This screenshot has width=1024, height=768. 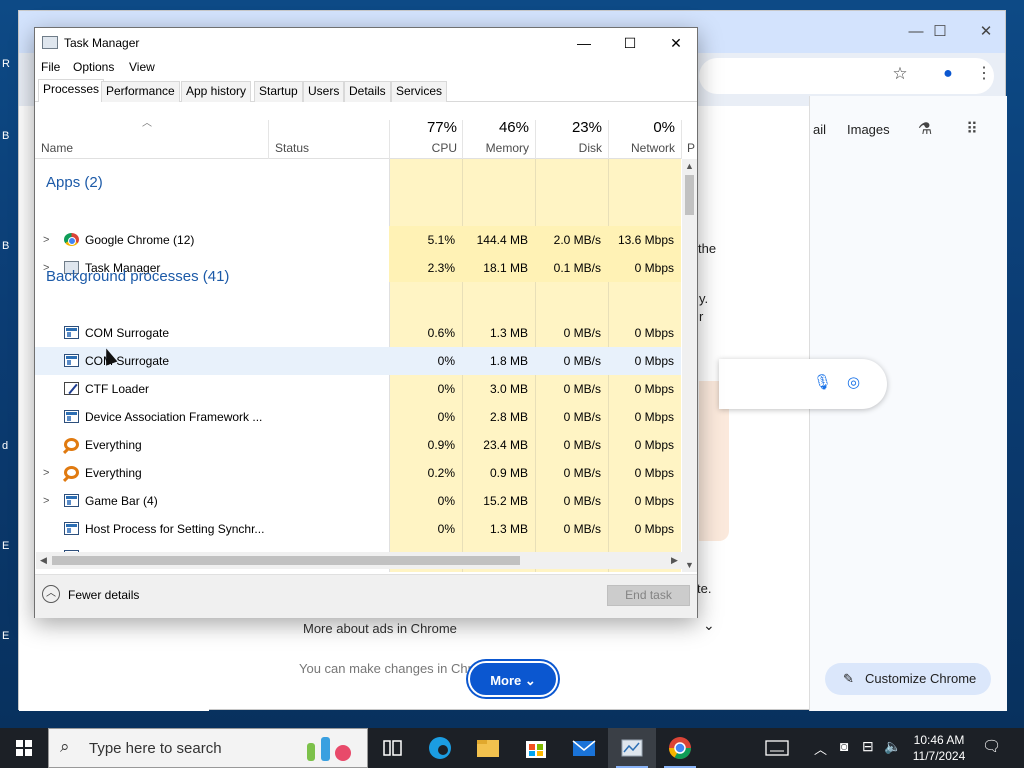 I want to click on scroll-left-arrow: ◀, so click(x=43, y=560).